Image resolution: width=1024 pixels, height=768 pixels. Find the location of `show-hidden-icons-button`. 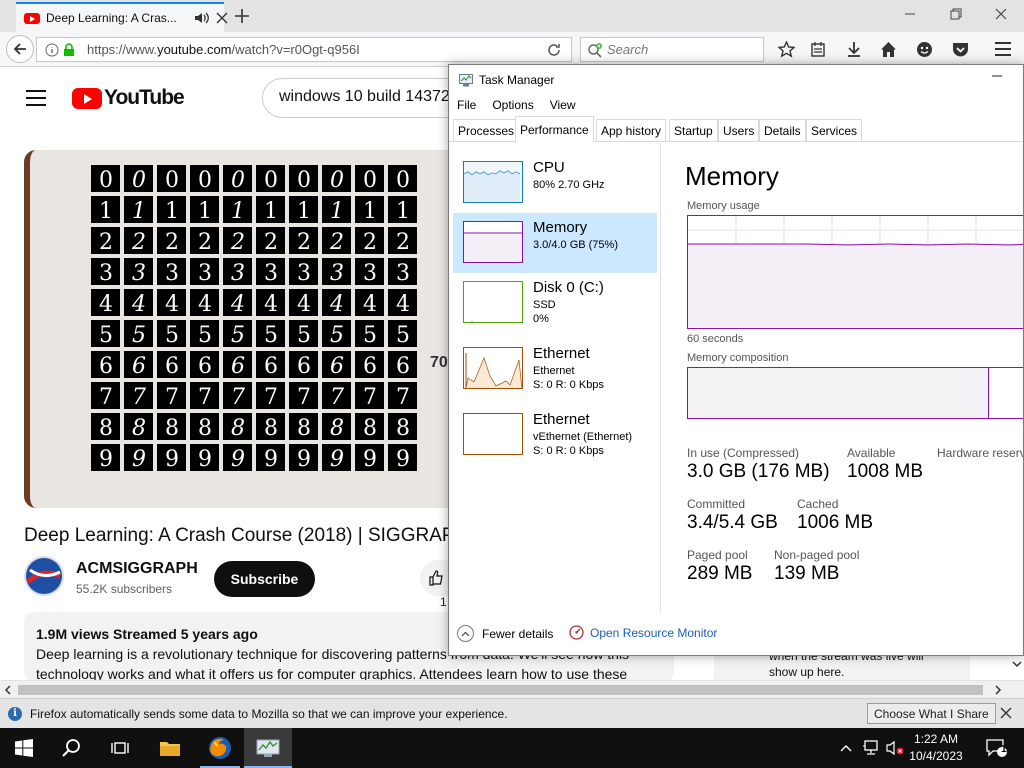

show-hidden-icons-button is located at coordinates (846, 748).